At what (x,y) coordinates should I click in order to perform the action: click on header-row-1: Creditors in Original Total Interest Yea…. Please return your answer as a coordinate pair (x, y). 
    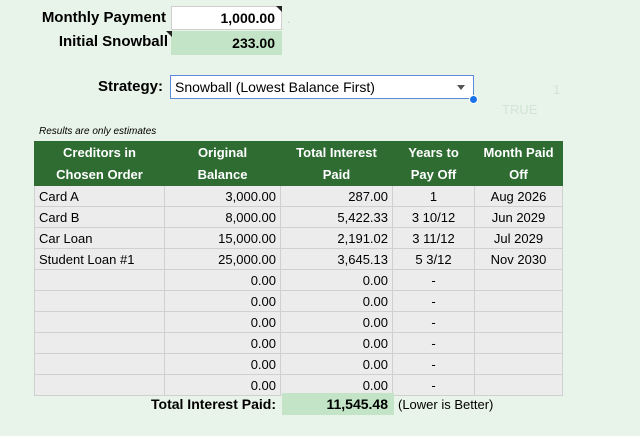
    Looking at the image, I should click on (298, 152).